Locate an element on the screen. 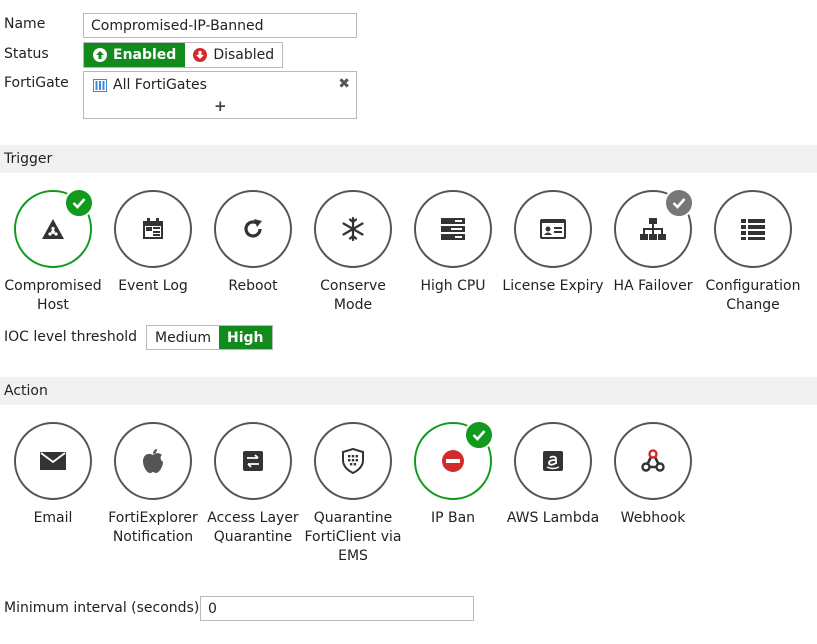 The image size is (817, 644). name-label: Name is located at coordinates (25, 24).